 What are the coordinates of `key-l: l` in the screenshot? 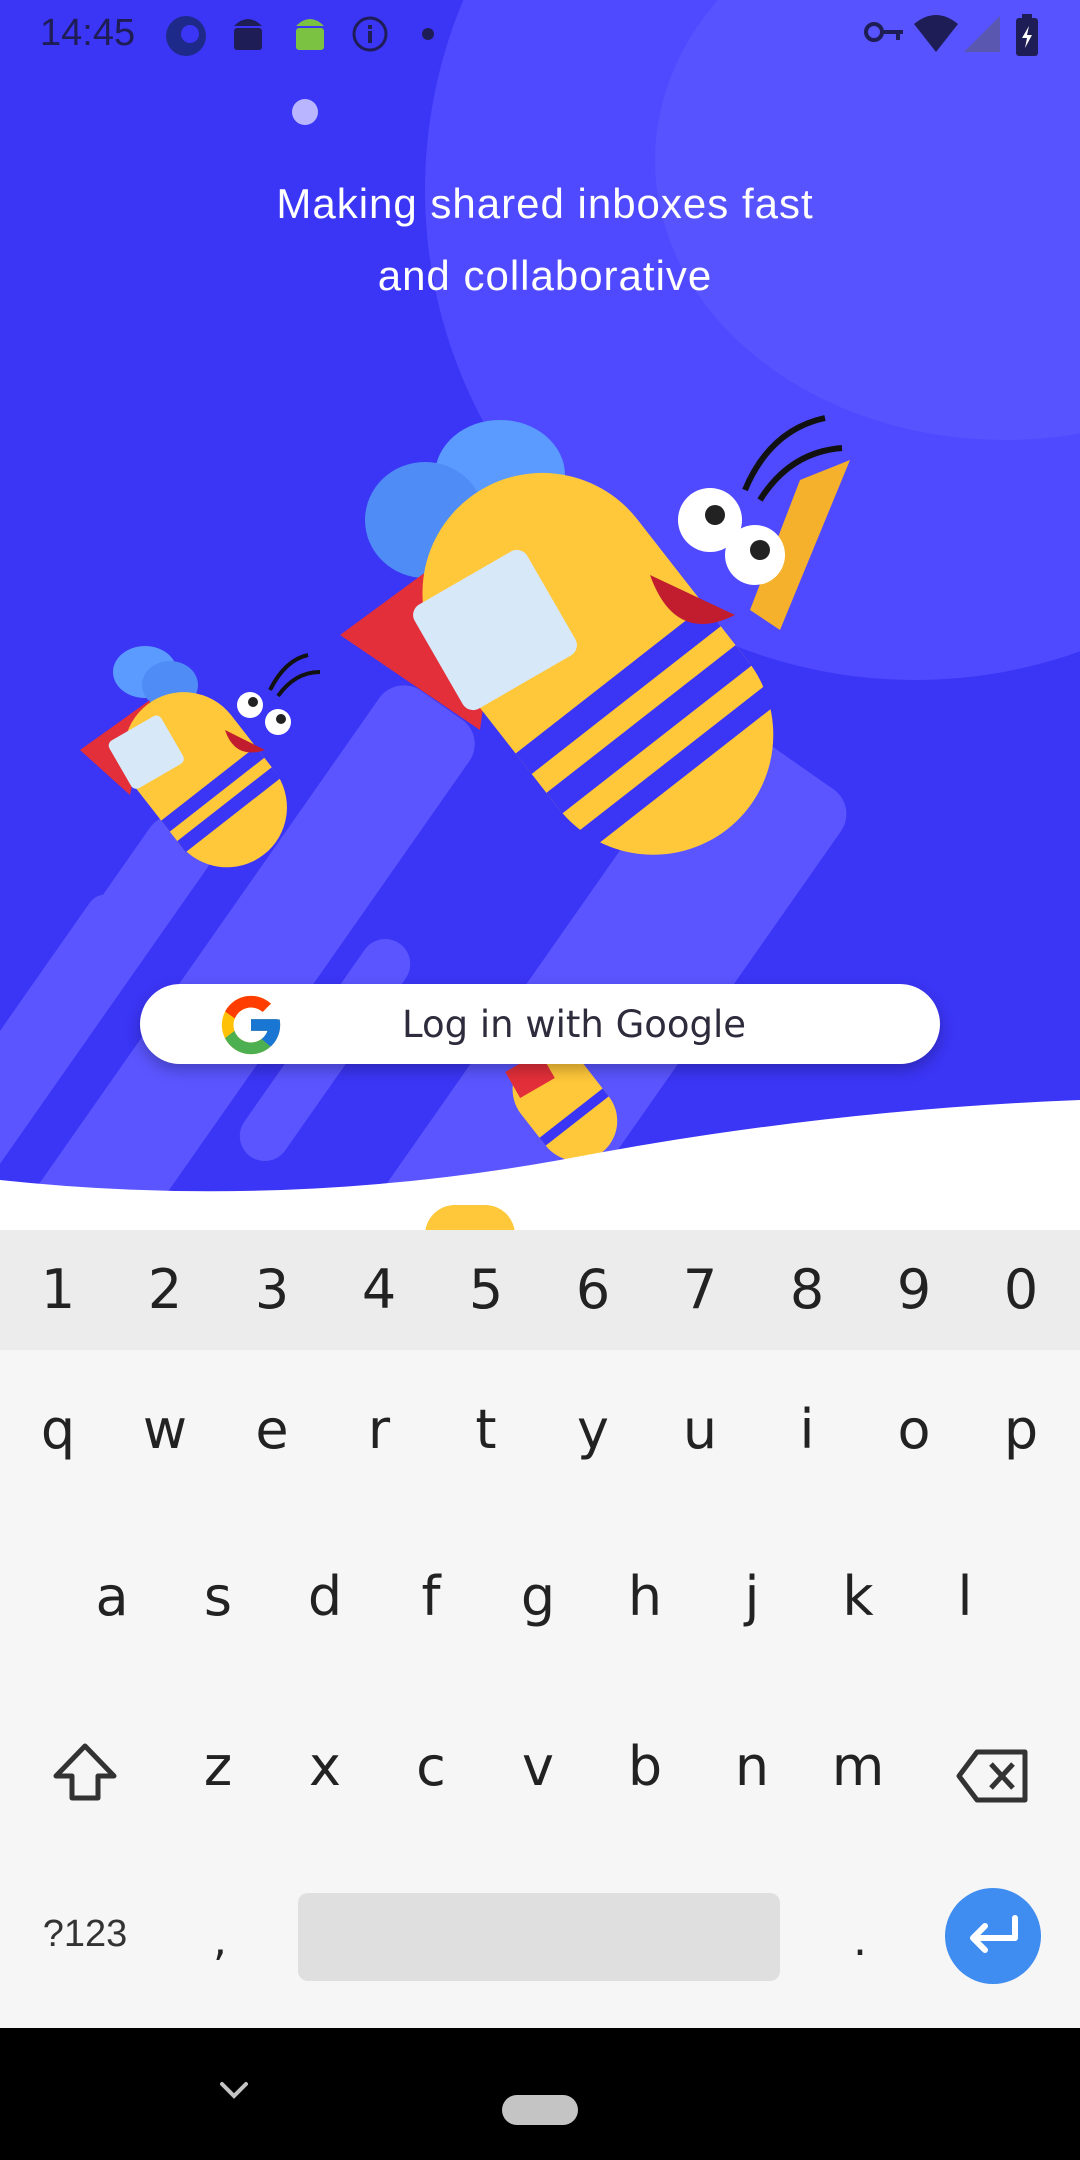 It's located at (965, 1596).